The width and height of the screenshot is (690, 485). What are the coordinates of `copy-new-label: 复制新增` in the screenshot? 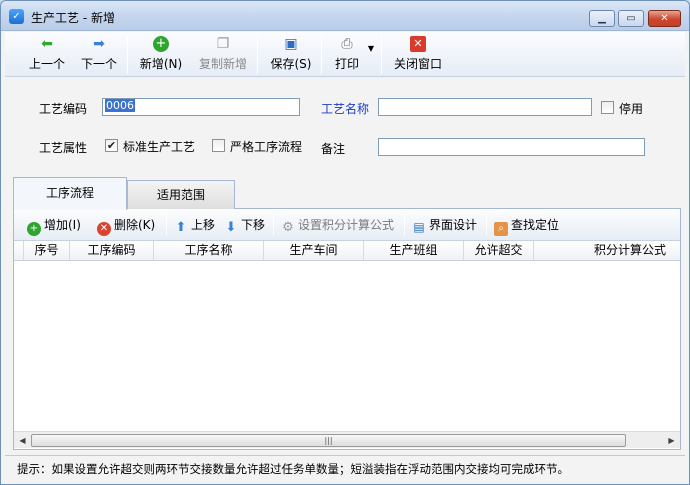 It's located at (222, 64).